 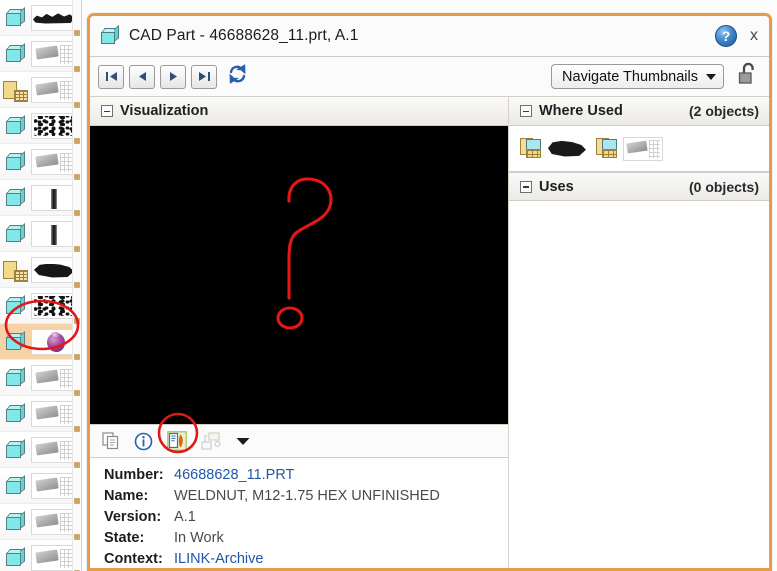 What do you see at coordinates (307, 496) in the screenshot?
I see `detail-value: WELDNUT, M12-1.75 HEX UNFINISHED` at bounding box center [307, 496].